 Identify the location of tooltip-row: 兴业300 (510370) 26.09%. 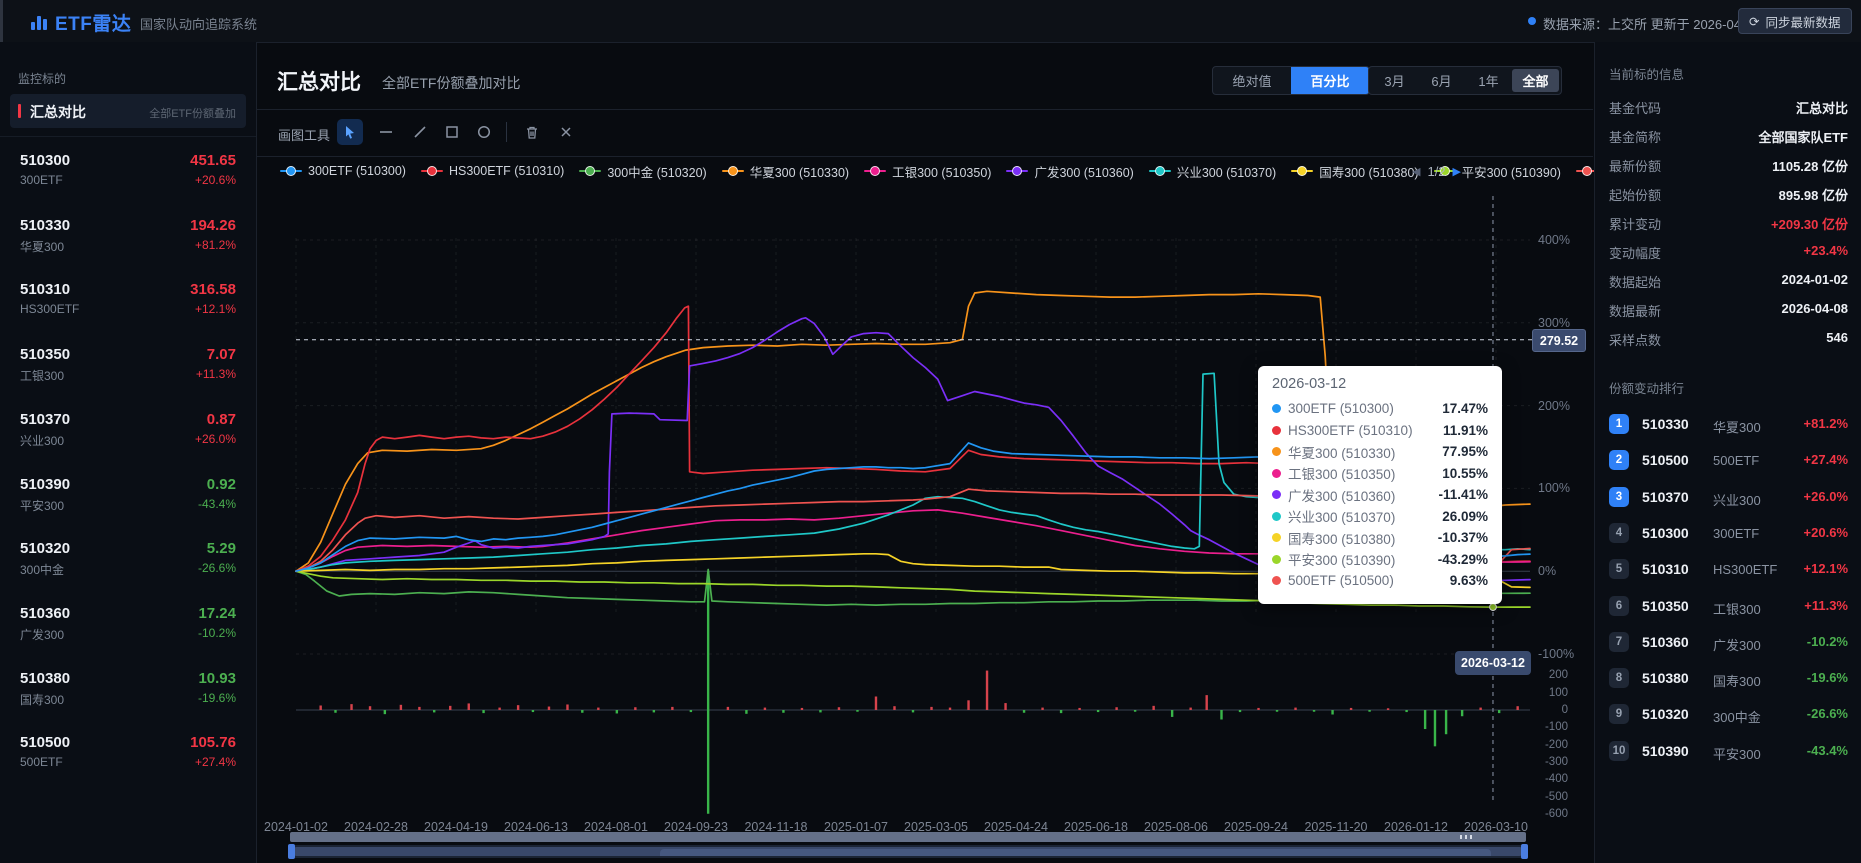
(1380, 517).